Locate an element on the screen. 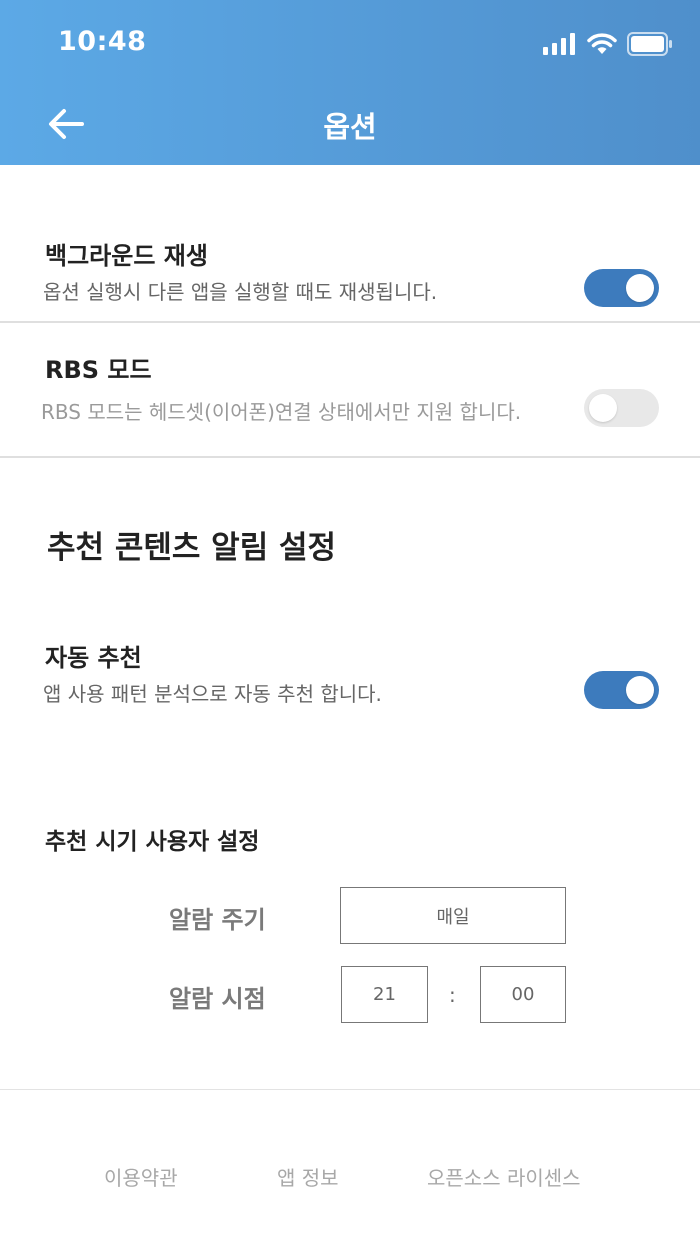 Image resolution: width=700 pixels, height=1244 pixels. auto-recommend-title: 자동 추천 is located at coordinates (93, 658).